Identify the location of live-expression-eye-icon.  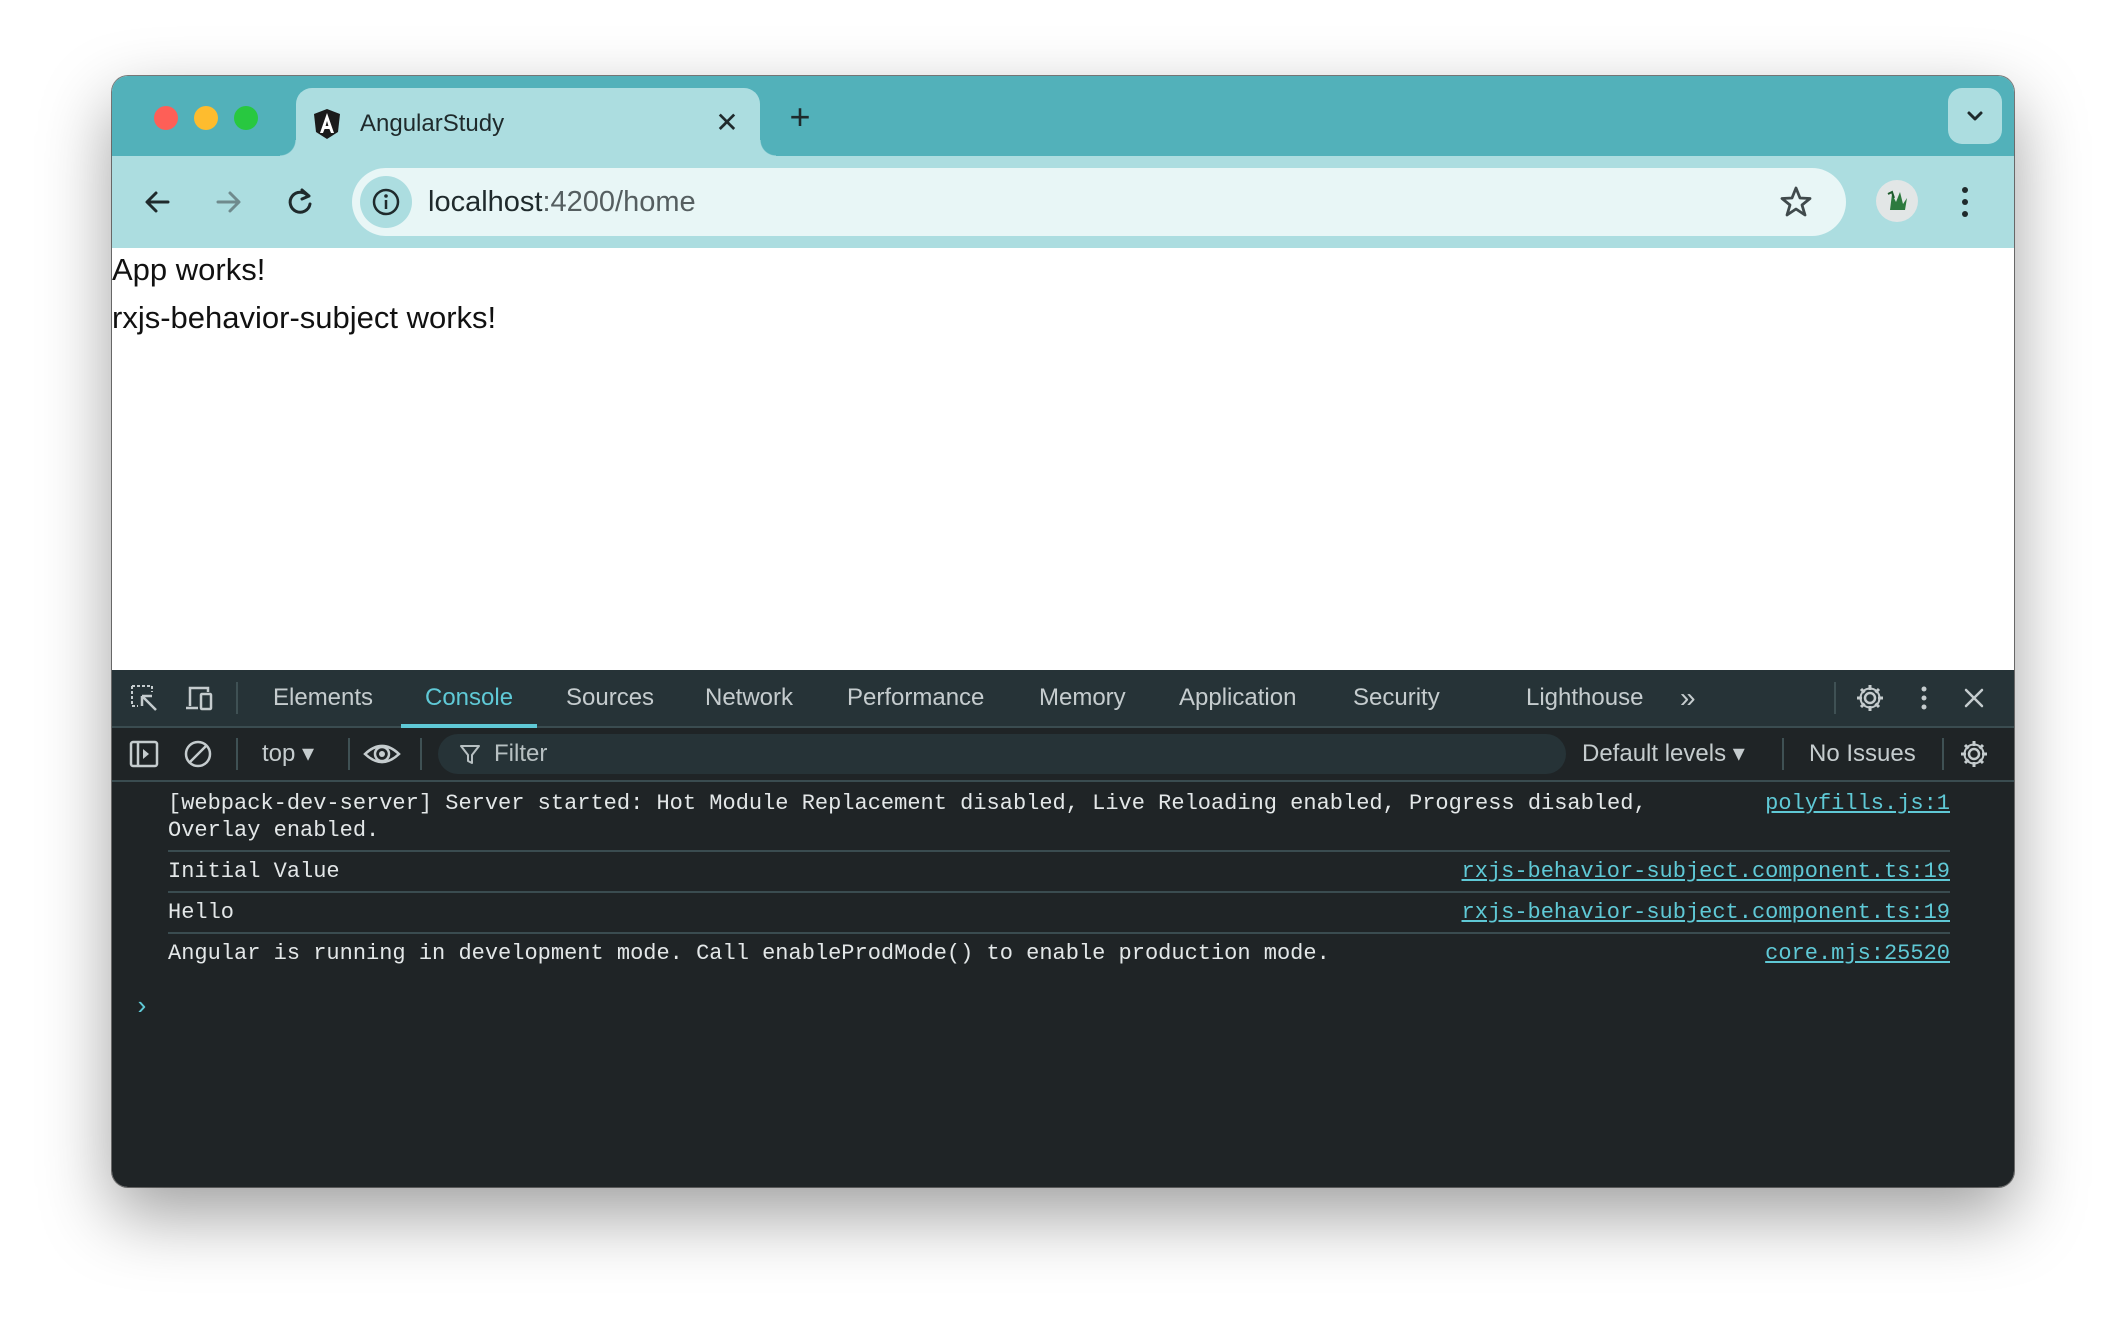
(382, 754).